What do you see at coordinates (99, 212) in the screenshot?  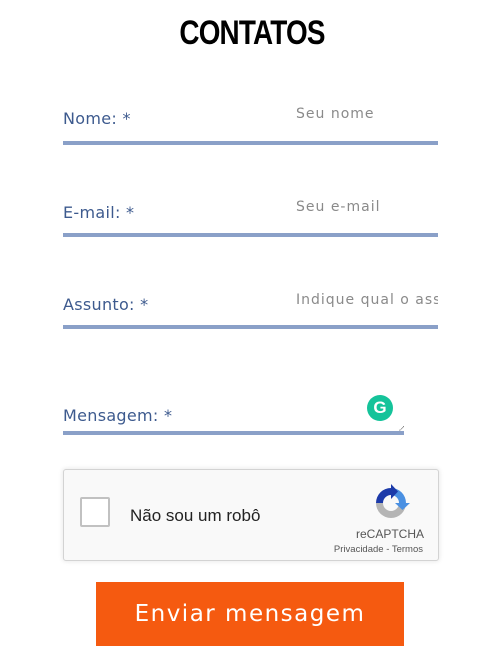 I see `email-label: E-mail: *` at bounding box center [99, 212].